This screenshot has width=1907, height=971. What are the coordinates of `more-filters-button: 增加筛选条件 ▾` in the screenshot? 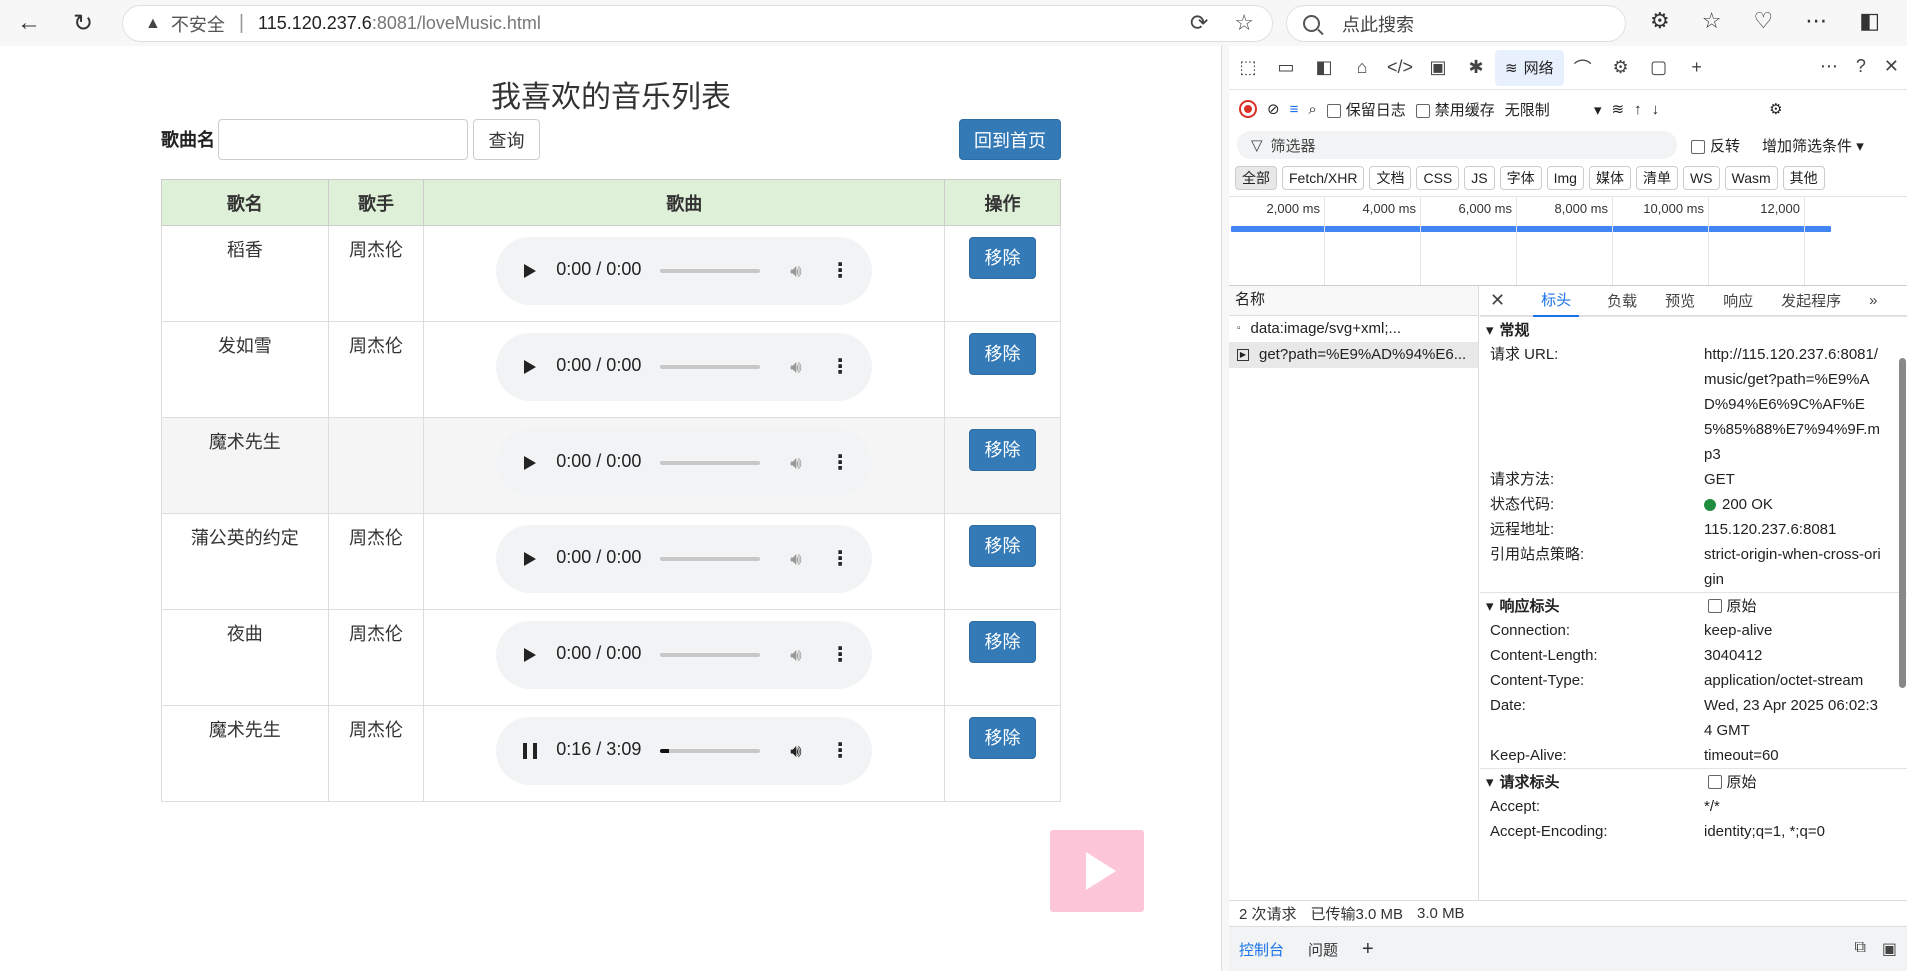 It's located at (1813, 145).